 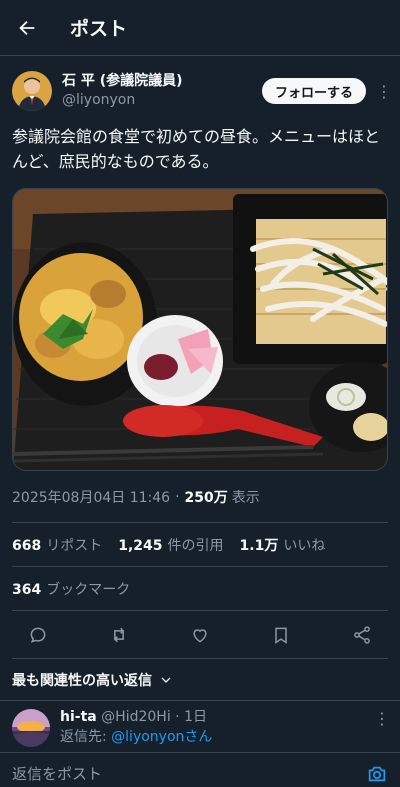 I want to click on repost-icon, so click(x=119, y=635).